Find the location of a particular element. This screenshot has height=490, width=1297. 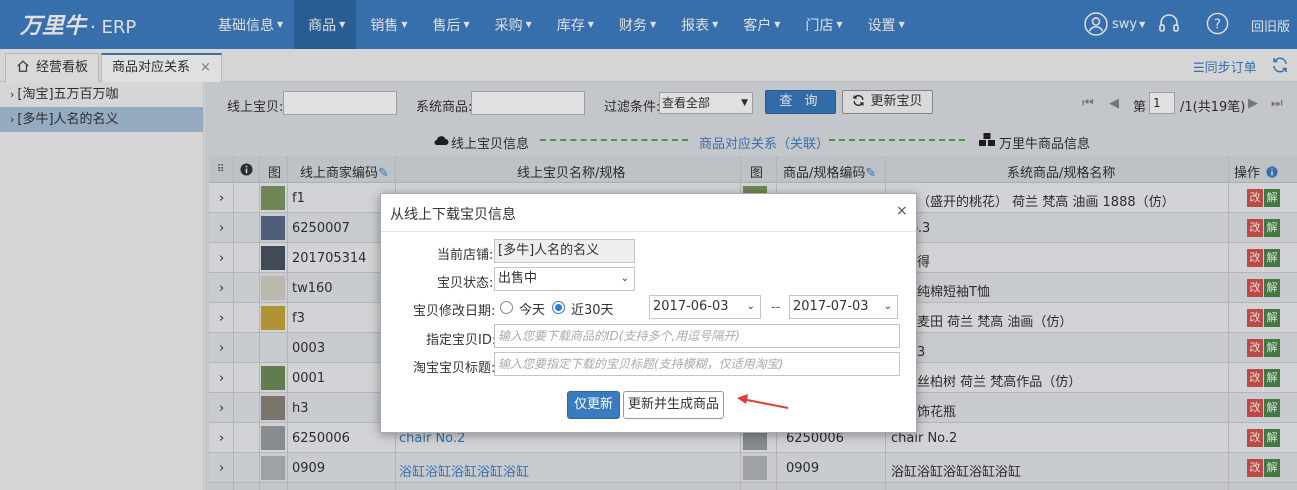

date-label: 宝贝修改日期: is located at coordinates (454, 311).